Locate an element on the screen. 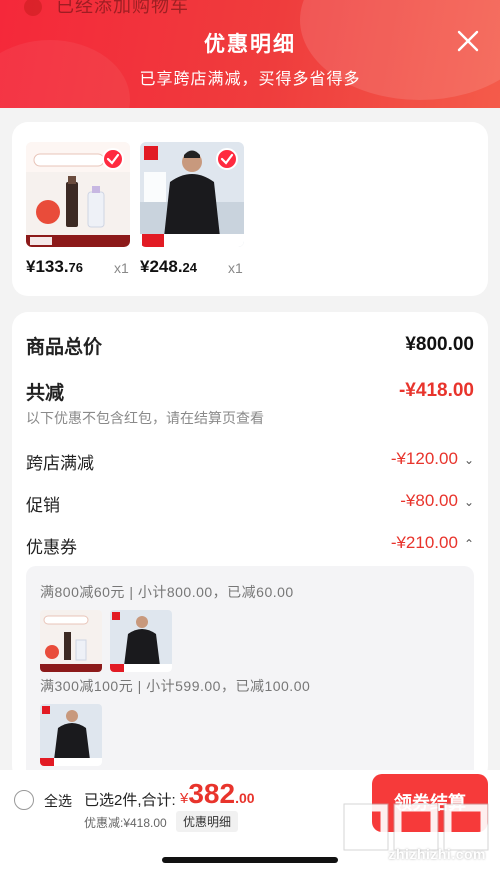  row-cross-store: -¥120.00 ⌄ is located at coordinates (432, 459).